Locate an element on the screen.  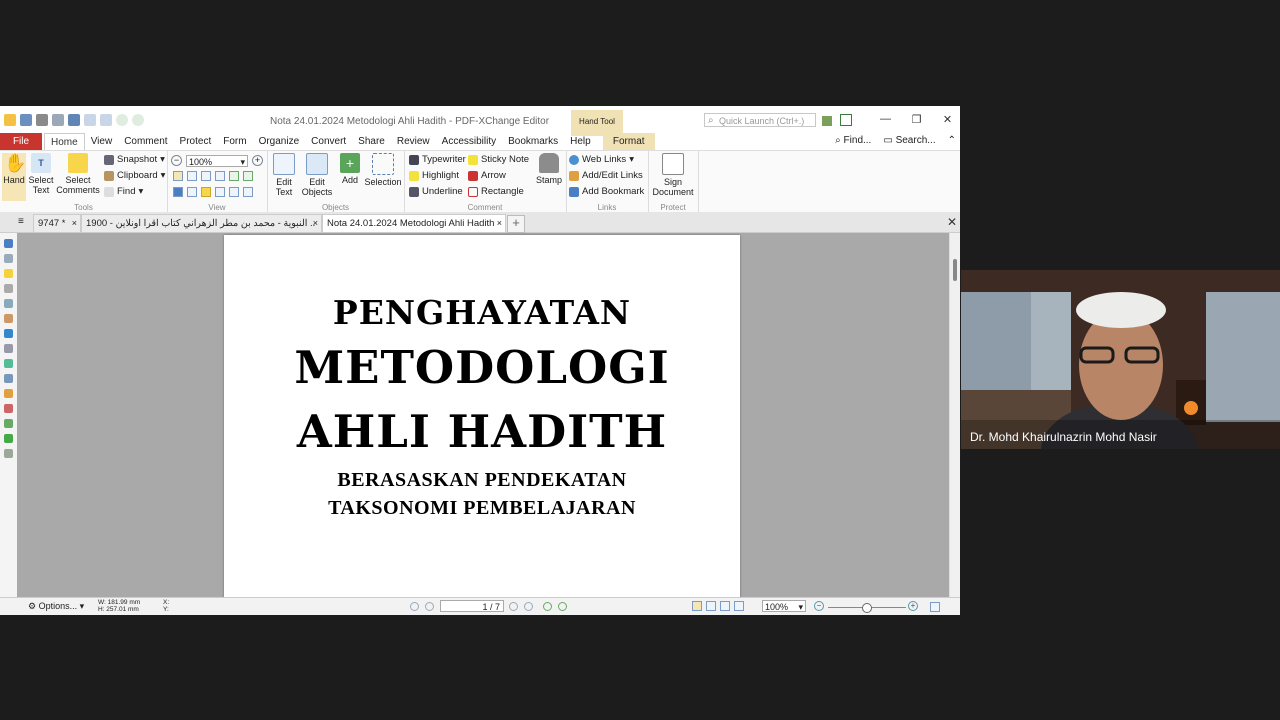
prev-page-icon is located at coordinates (429, 606).